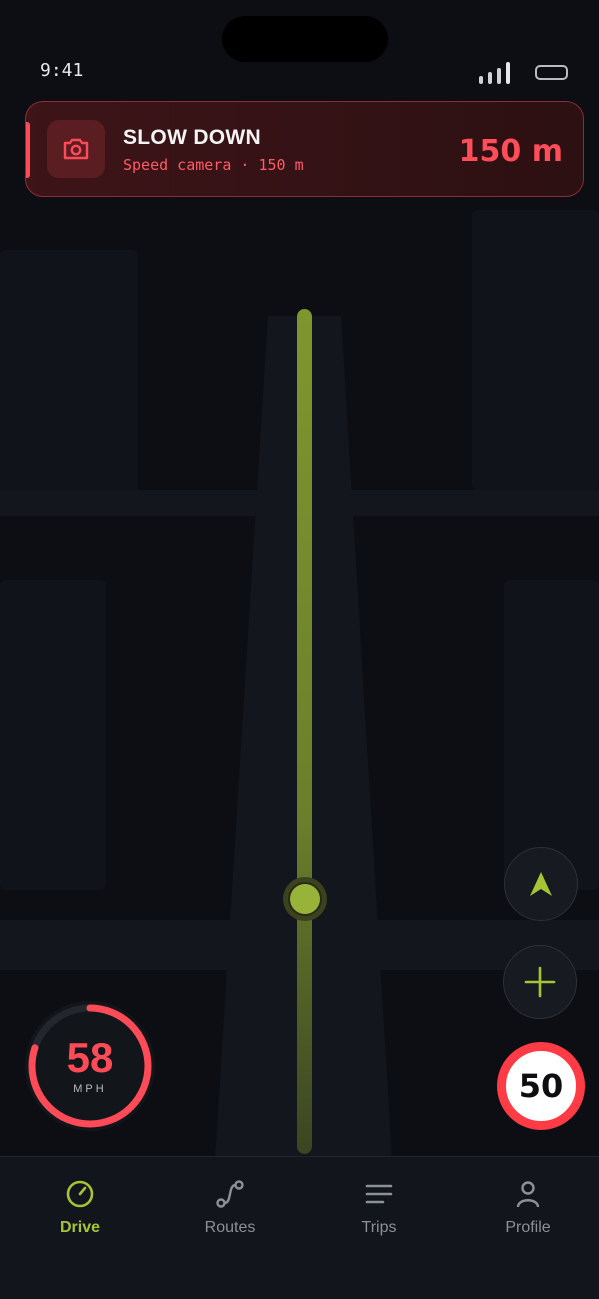  What do you see at coordinates (90, 1057) in the screenshot?
I see `current-speed: 58` at bounding box center [90, 1057].